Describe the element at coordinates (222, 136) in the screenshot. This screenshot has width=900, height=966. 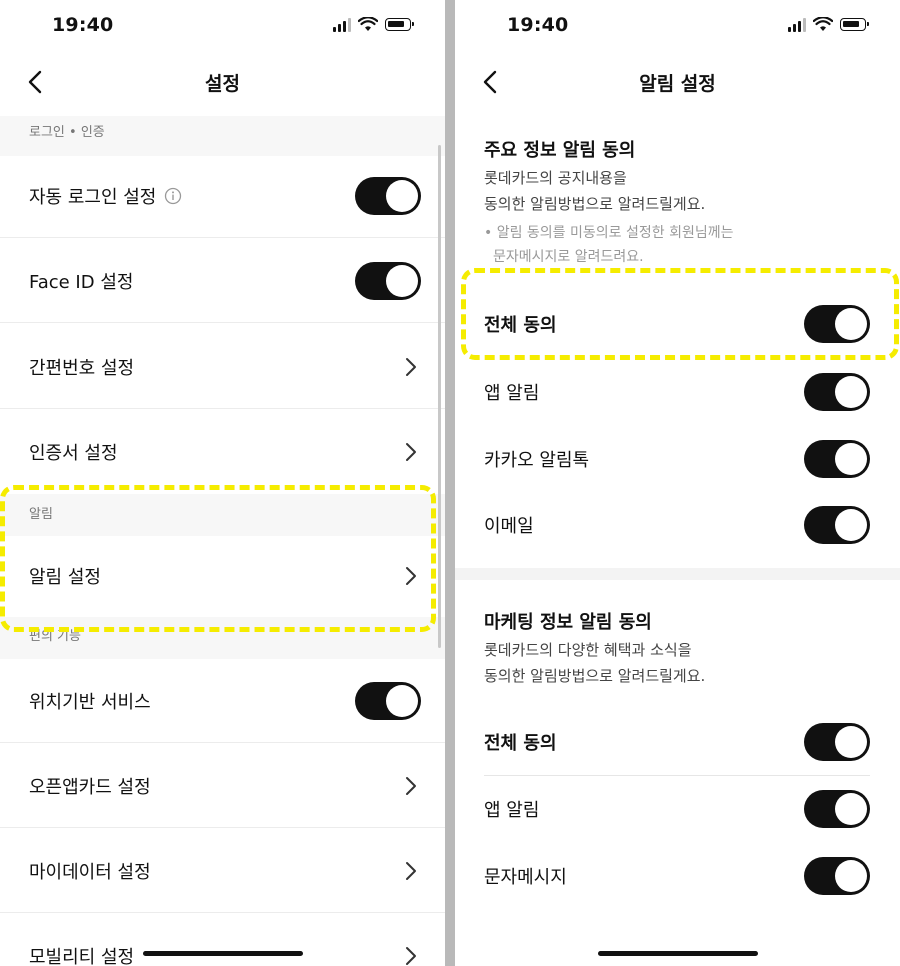
I see `section-header-login: 로그인 • 인증` at that location.